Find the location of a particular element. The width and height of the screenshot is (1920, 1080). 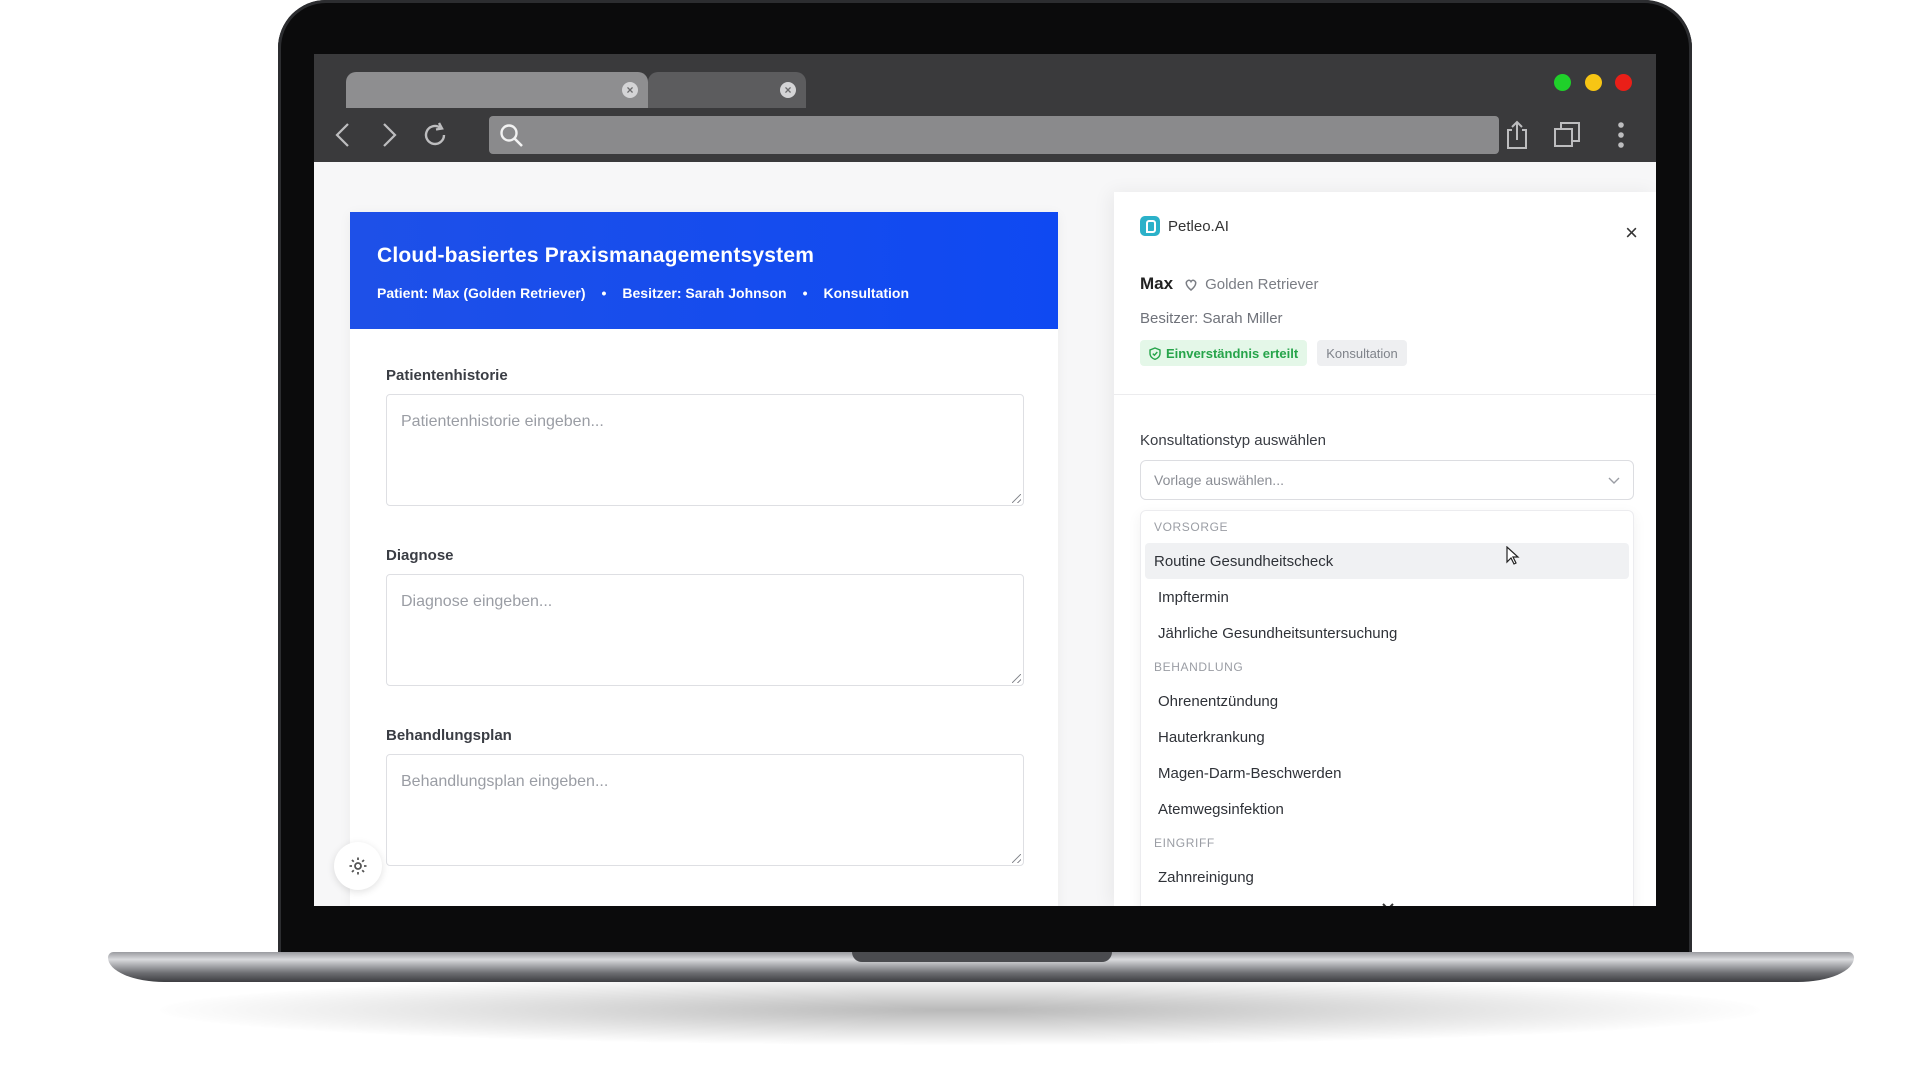

browser-tab-1: × is located at coordinates (497, 90).